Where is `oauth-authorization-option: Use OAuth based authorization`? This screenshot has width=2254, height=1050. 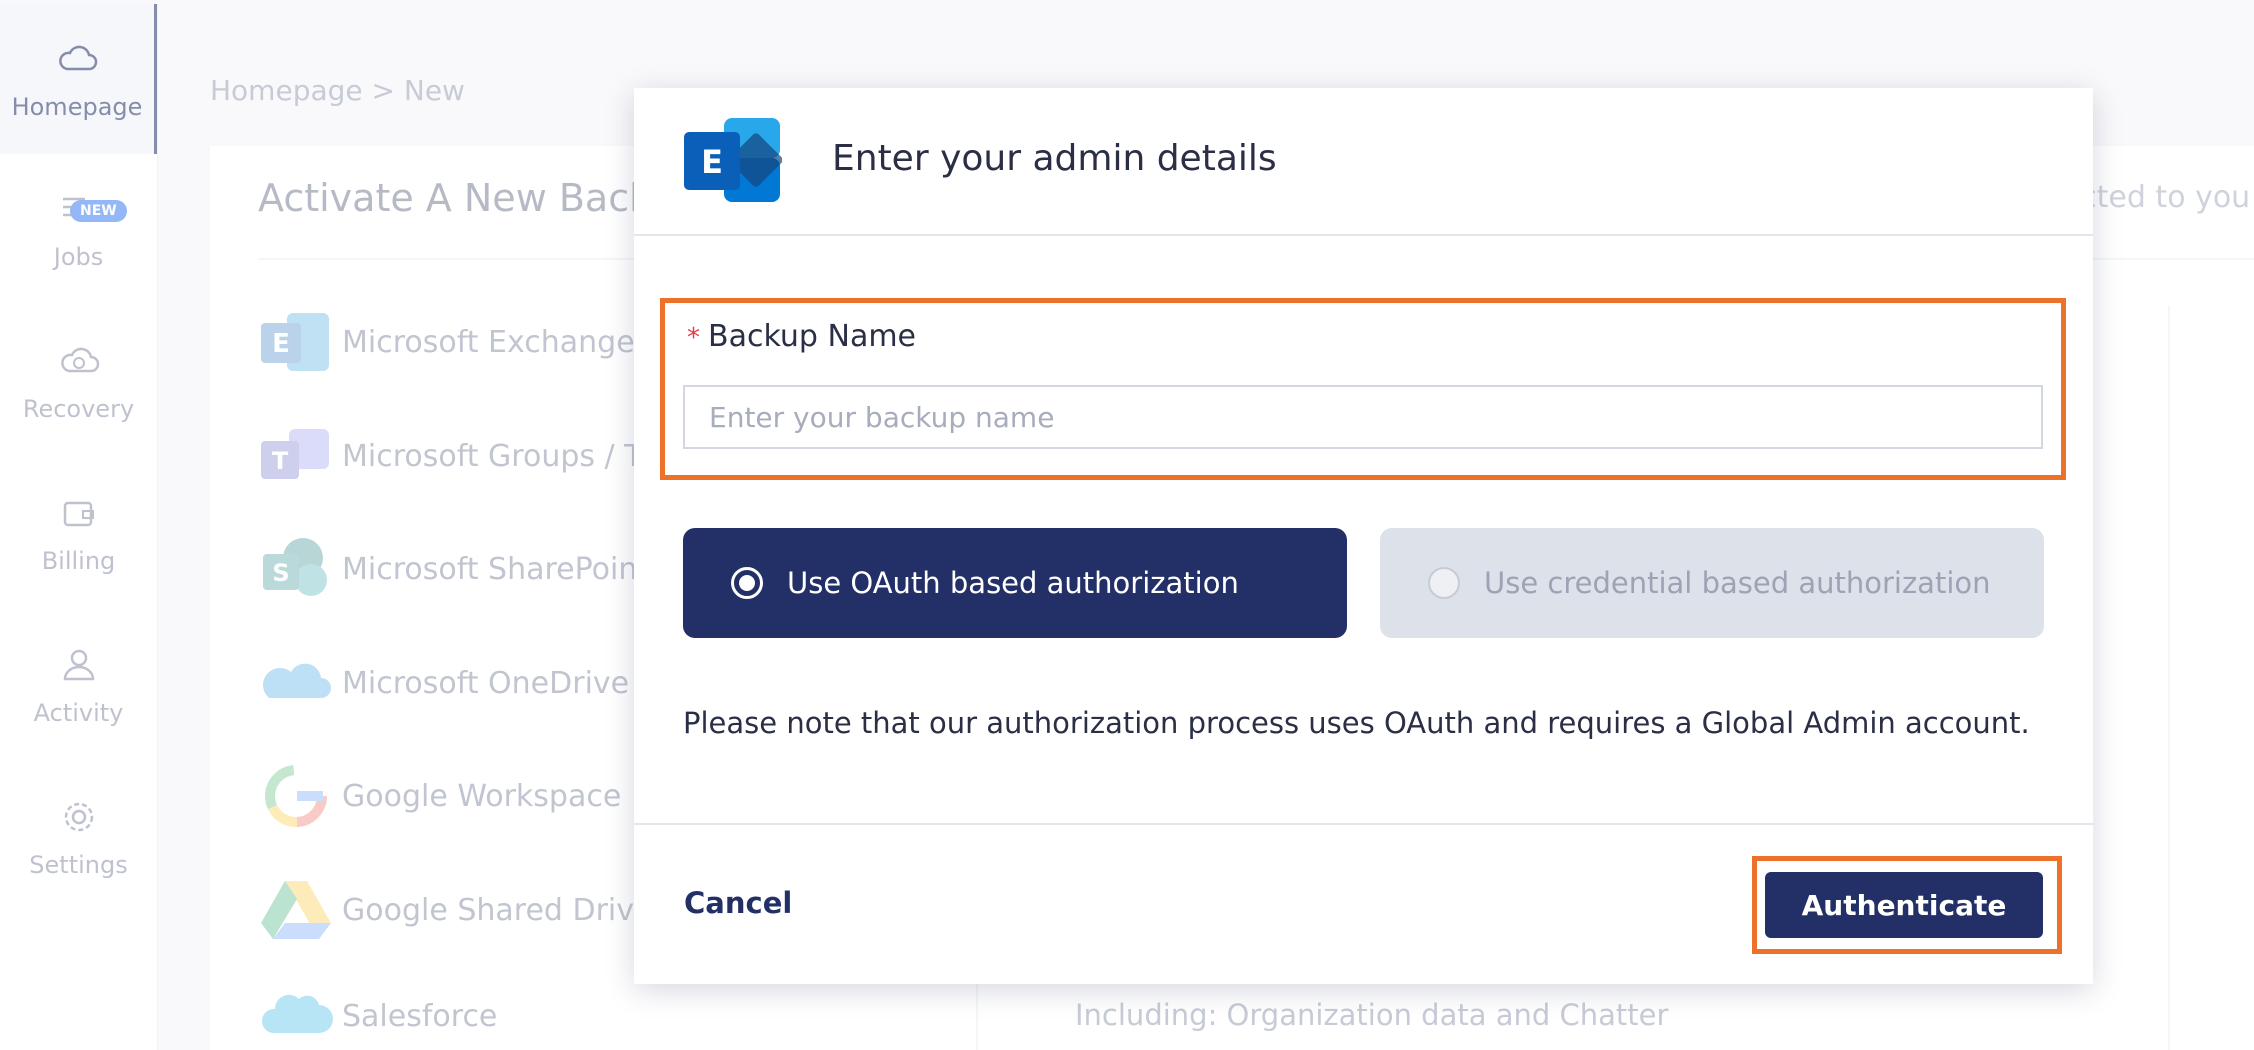
oauth-authorization-option: Use OAuth based authorization is located at coordinates (1015, 583).